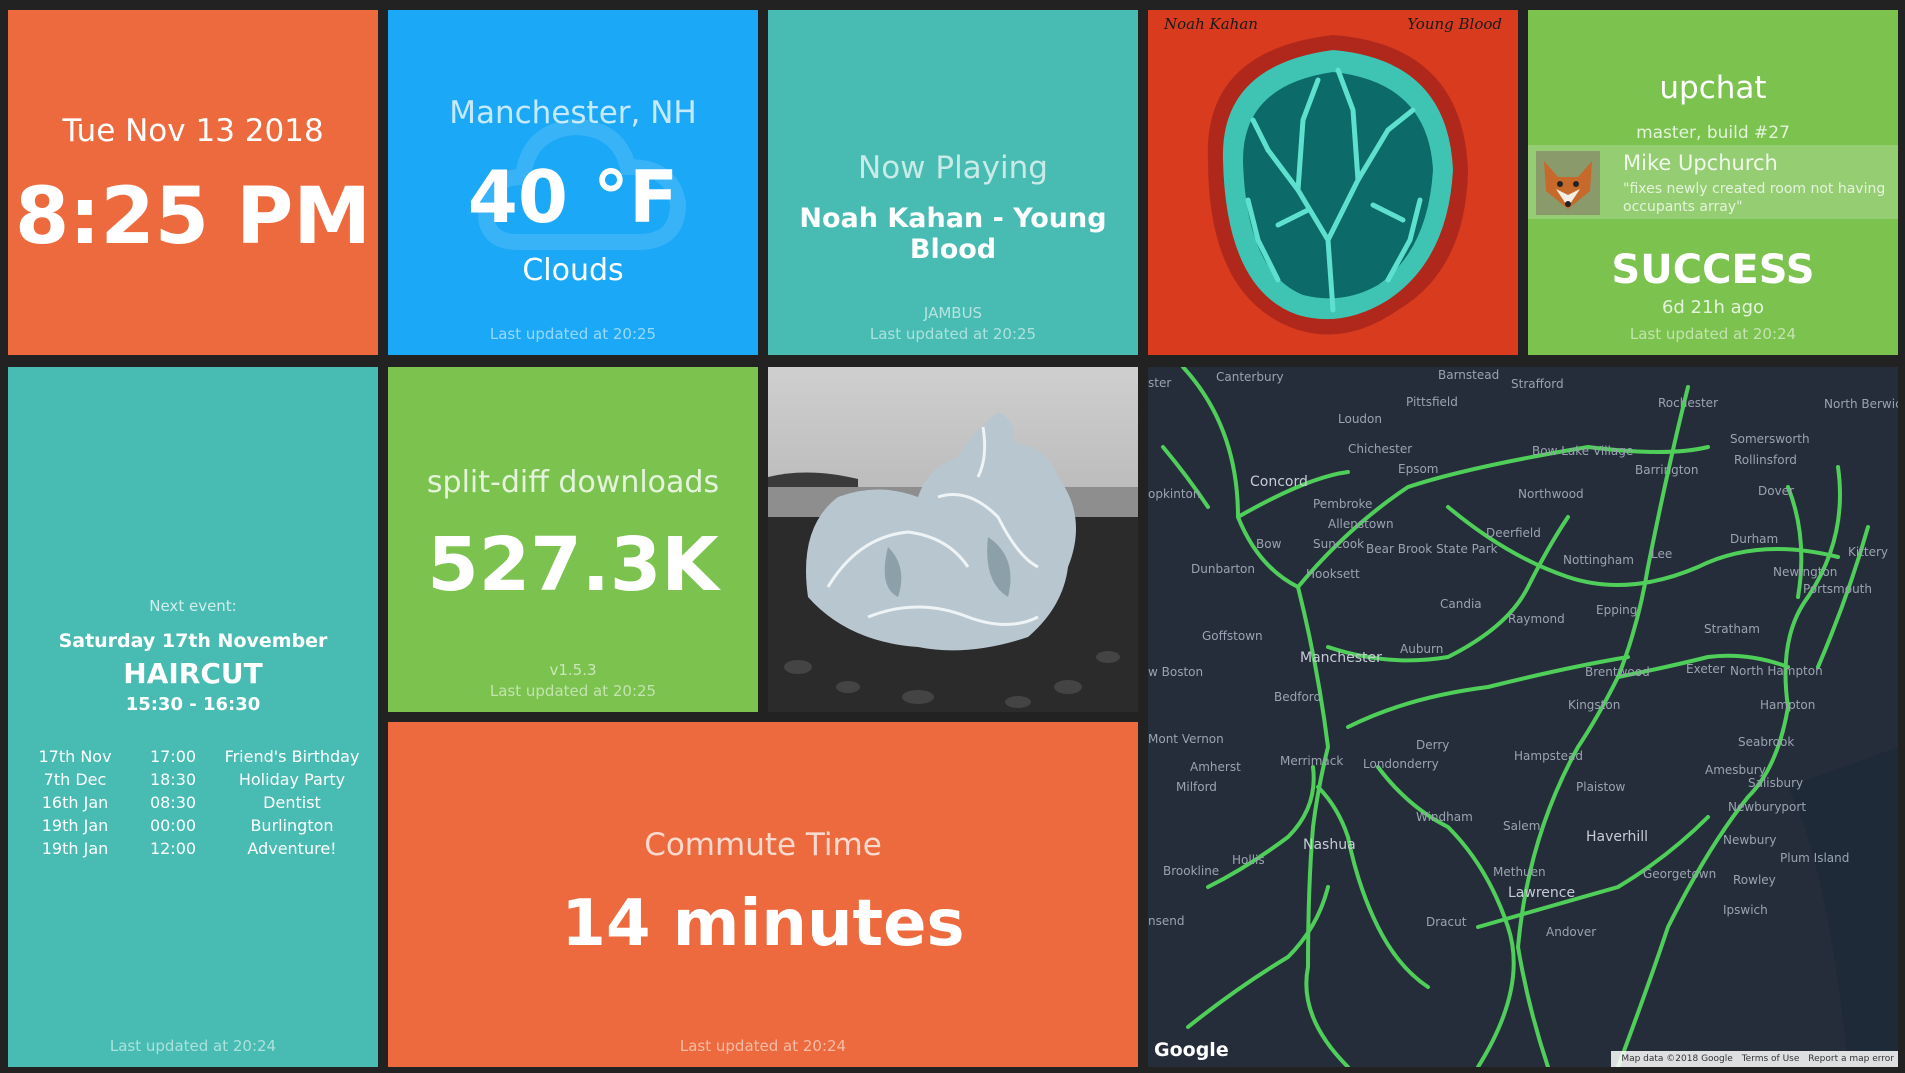 The height and width of the screenshot is (1073, 1905). Describe the element at coordinates (75, 848) in the screenshot. I see `event-date: 19th Jan` at that location.